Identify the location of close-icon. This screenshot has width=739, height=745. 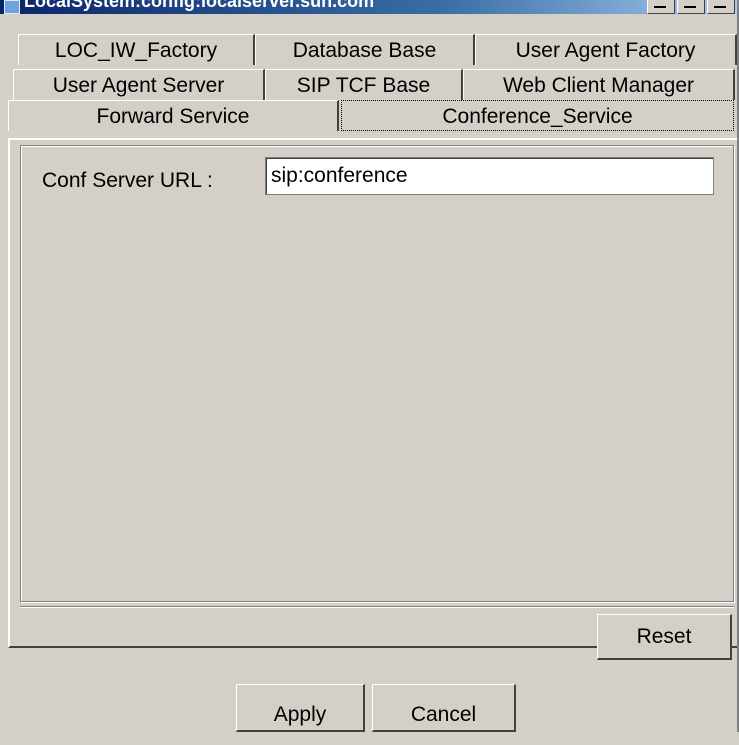
(720, 7).